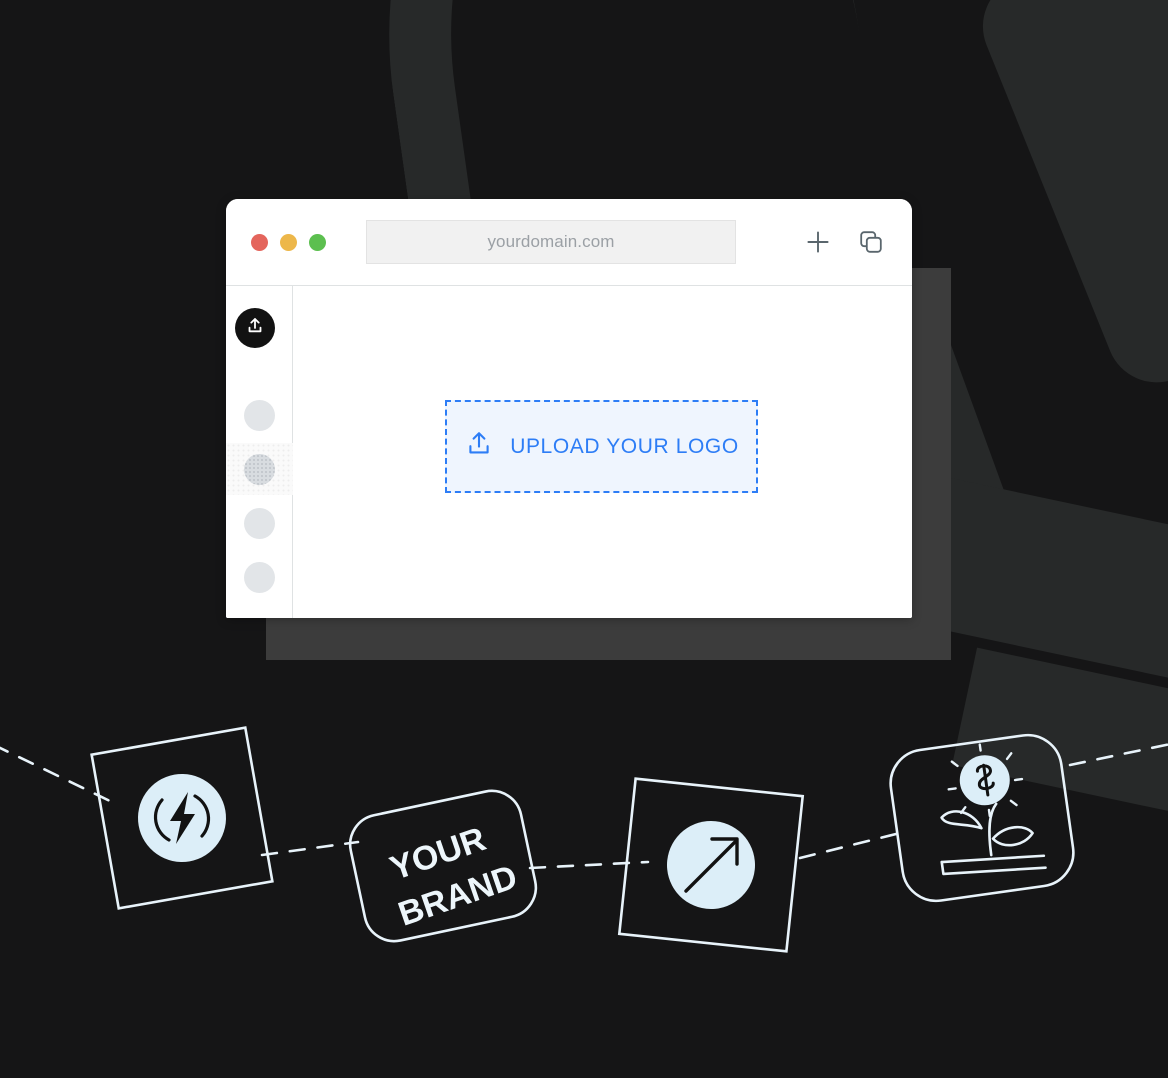  I want to click on plus-icon, so click(818, 242).